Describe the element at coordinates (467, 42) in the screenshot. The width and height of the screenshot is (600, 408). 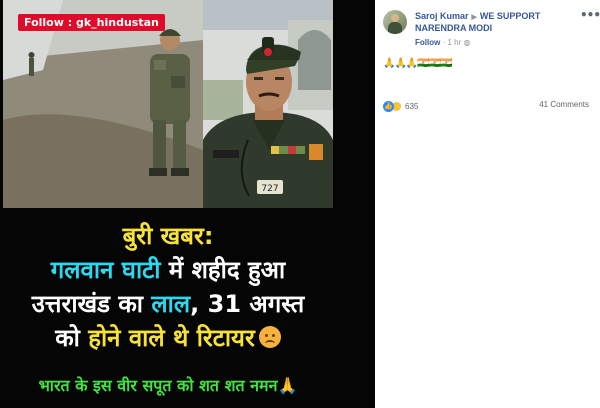
I see `globe-icon: ◍` at that location.